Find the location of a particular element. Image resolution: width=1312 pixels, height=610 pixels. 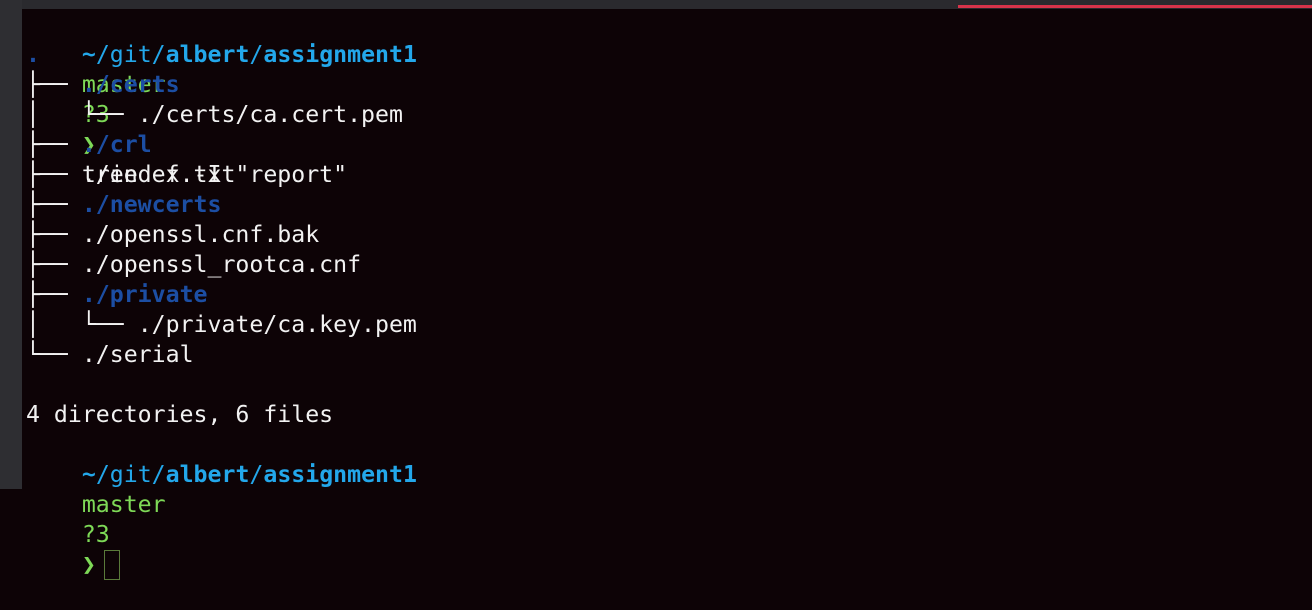

tree-directory-name: ./private is located at coordinates (144, 294).